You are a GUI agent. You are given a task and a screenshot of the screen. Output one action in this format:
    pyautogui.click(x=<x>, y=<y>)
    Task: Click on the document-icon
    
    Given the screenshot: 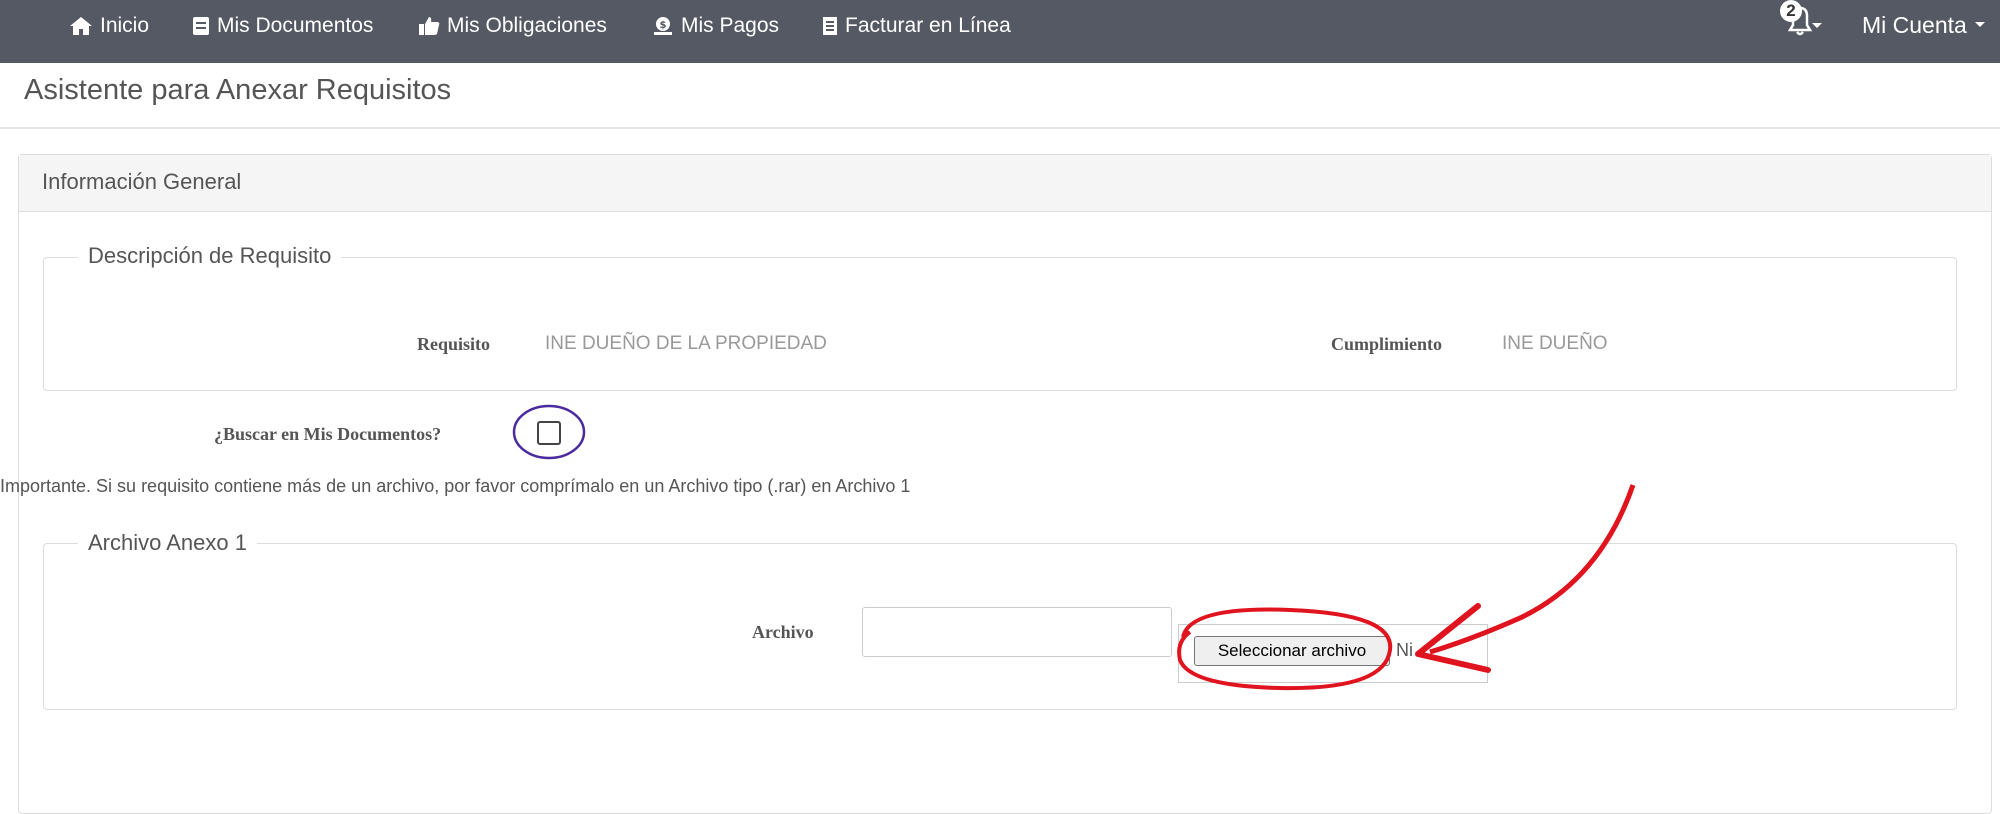 What is the action you would take?
    pyautogui.click(x=201, y=26)
    